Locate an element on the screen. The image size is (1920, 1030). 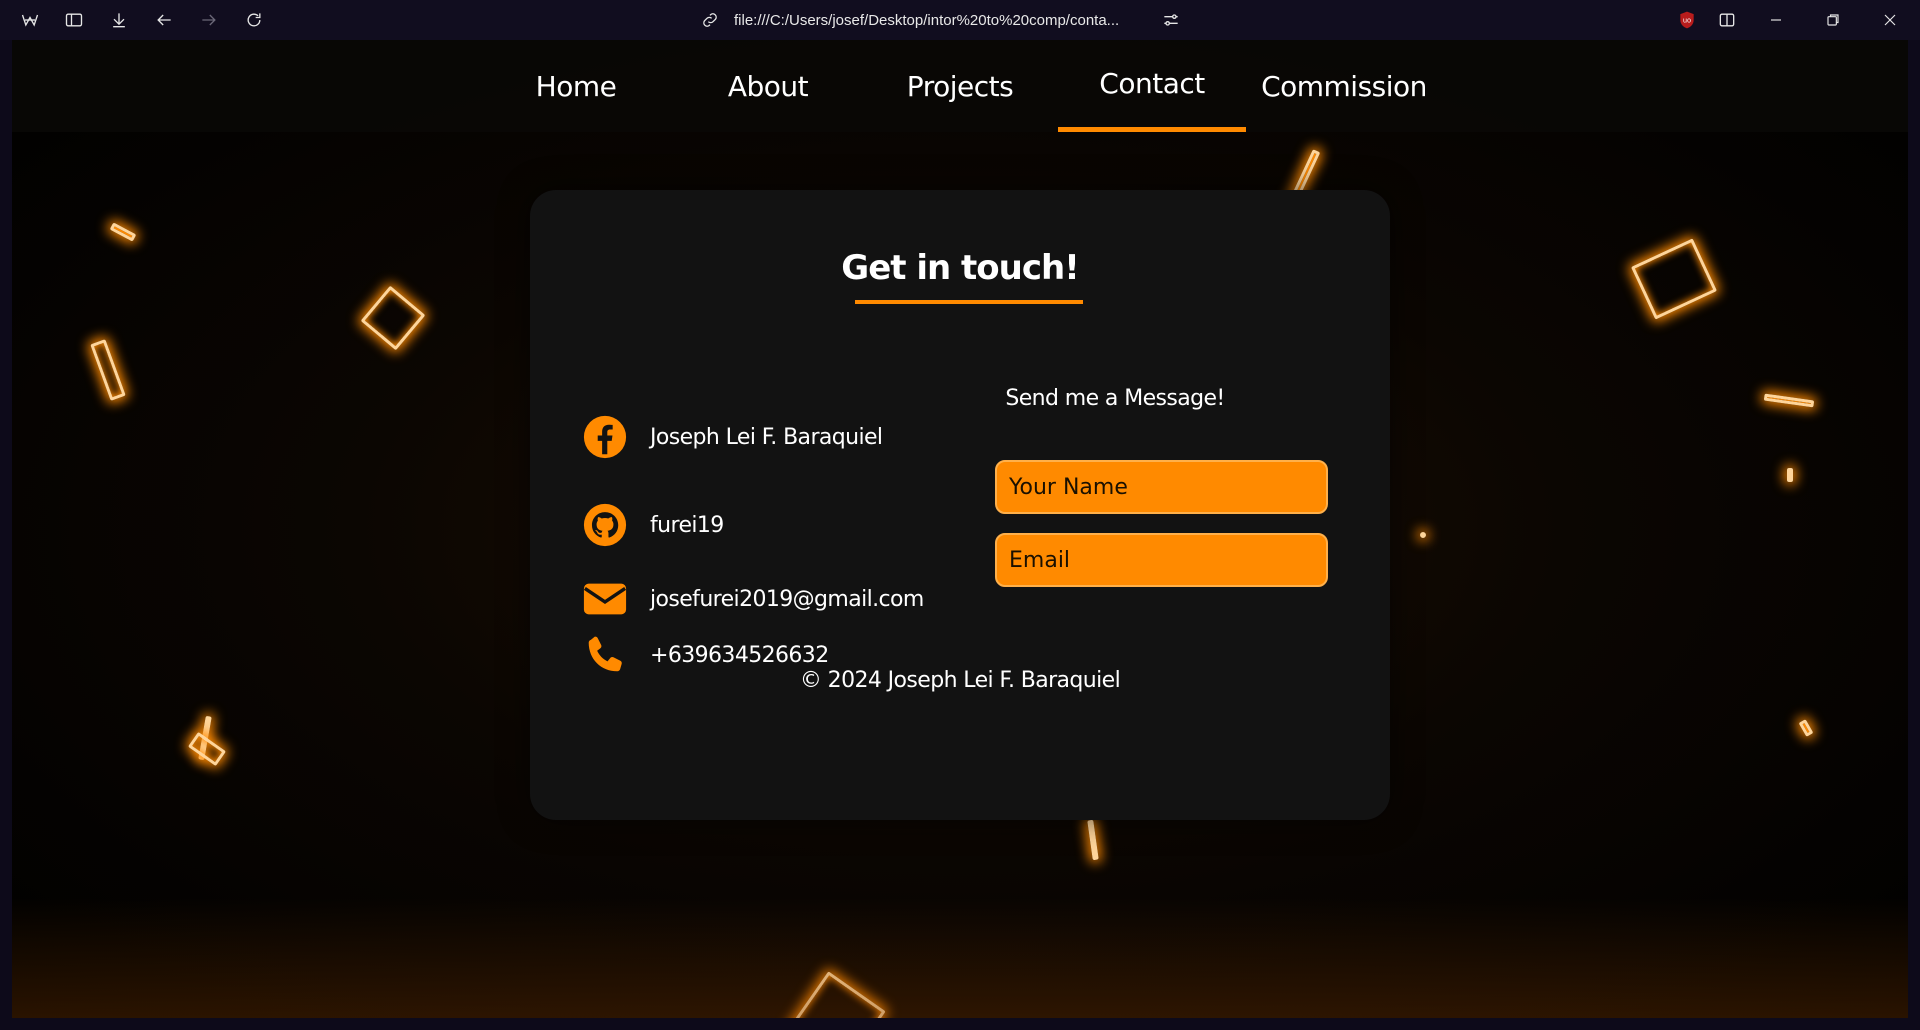
restore-icon is located at coordinates (1833, 20).